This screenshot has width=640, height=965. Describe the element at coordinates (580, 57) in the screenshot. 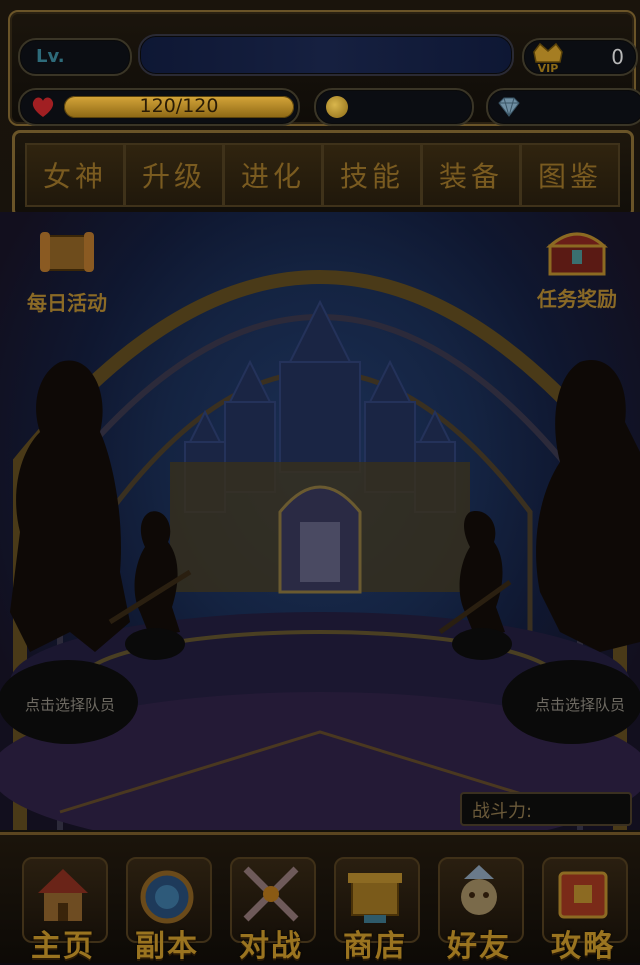

I see `vip-display: VIP 0` at that location.